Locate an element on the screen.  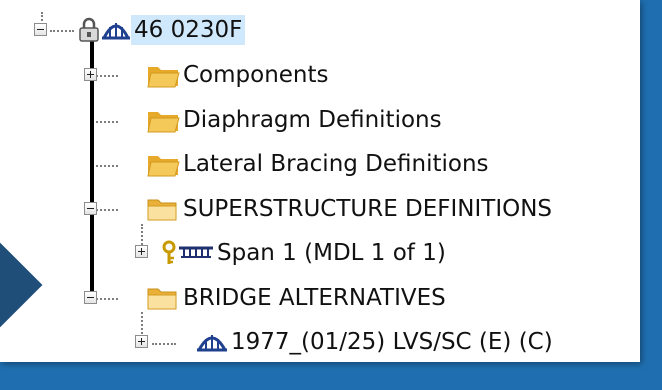
tree-node-label: Diaphragm Definitions is located at coordinates (312, 120).